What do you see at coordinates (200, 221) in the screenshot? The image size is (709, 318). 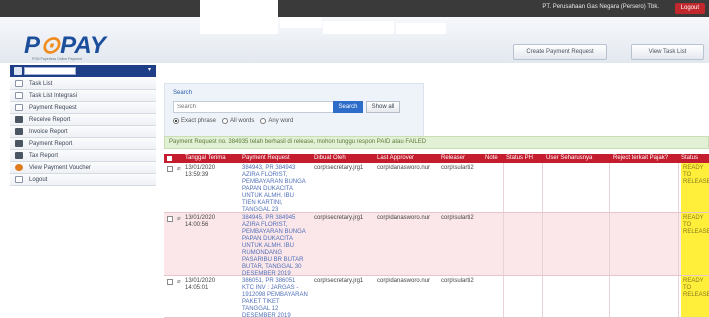 I see `cell-date: 13/01/2020 14:00:56` at bounding box center [200, 221].